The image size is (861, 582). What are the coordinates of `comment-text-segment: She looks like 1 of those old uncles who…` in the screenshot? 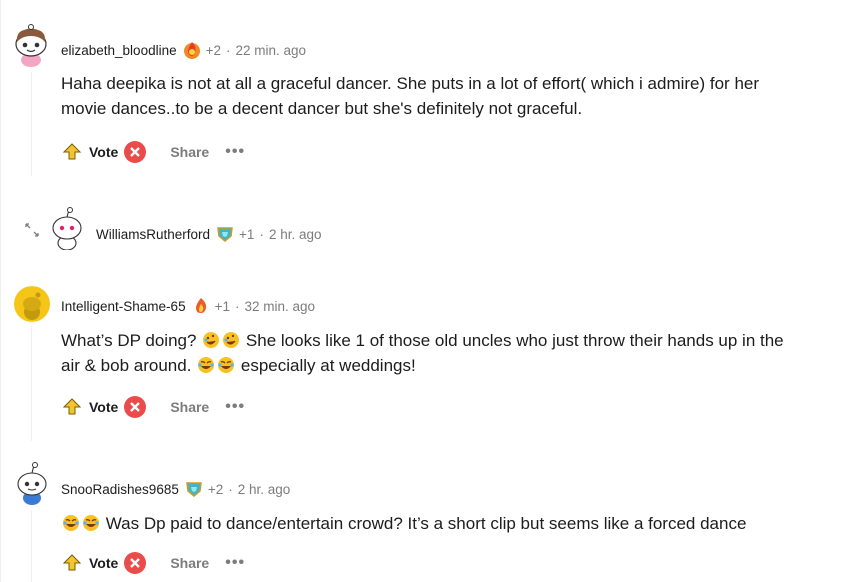 It's located at (514, 340).